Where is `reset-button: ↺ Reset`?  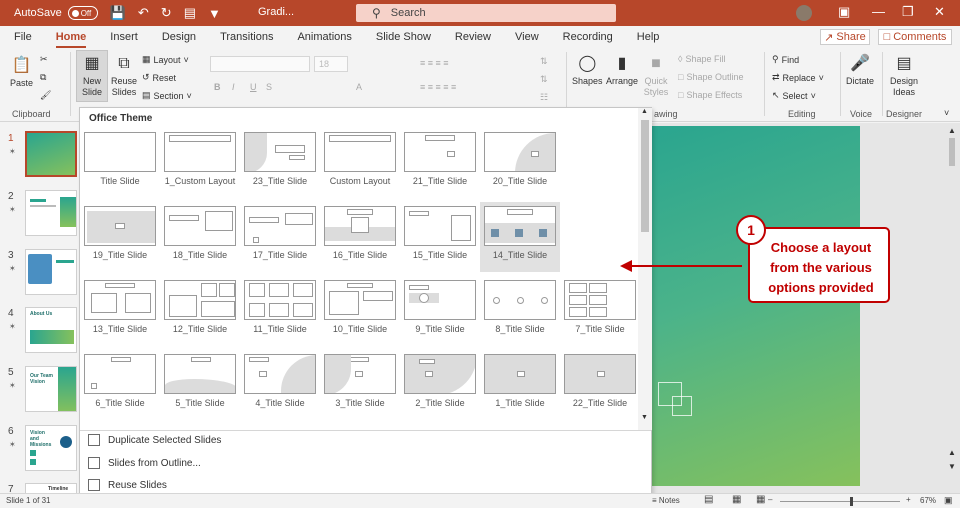 reset-button: ↺ Reset is located at coordinates (159, 77).